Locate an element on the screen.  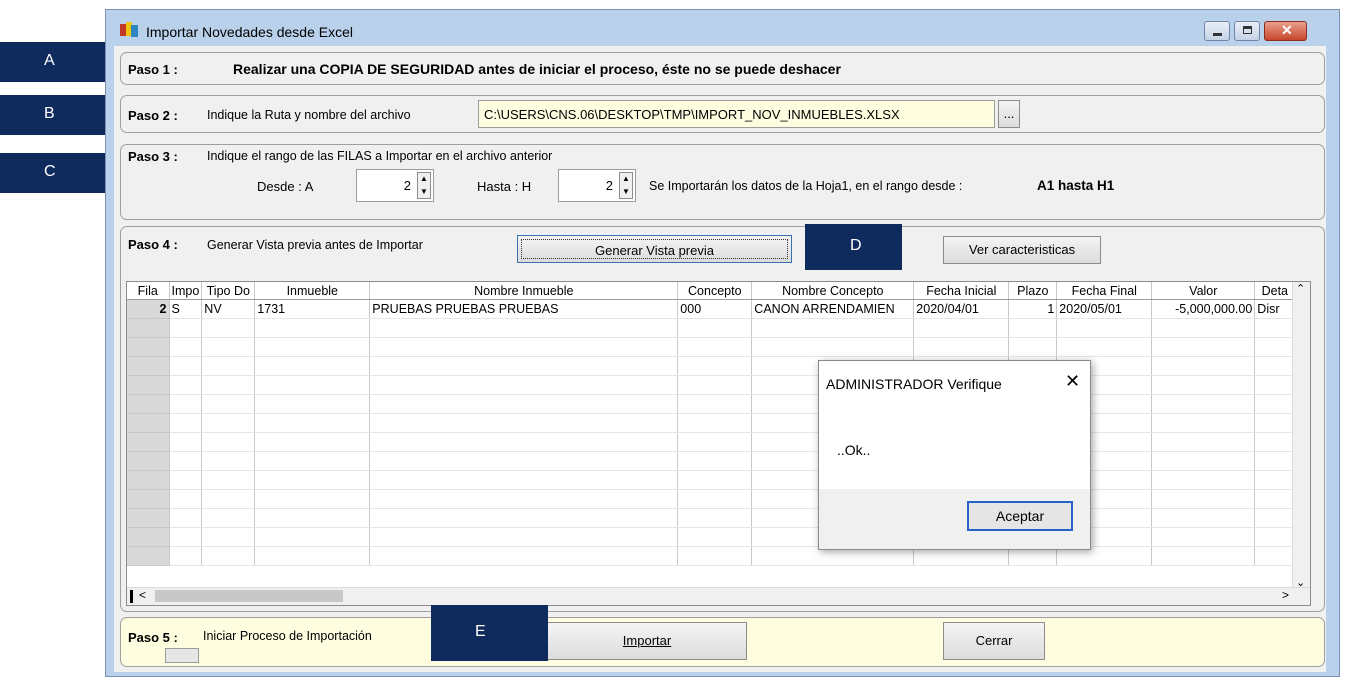
app-icon is located at coordinates (129, 29).